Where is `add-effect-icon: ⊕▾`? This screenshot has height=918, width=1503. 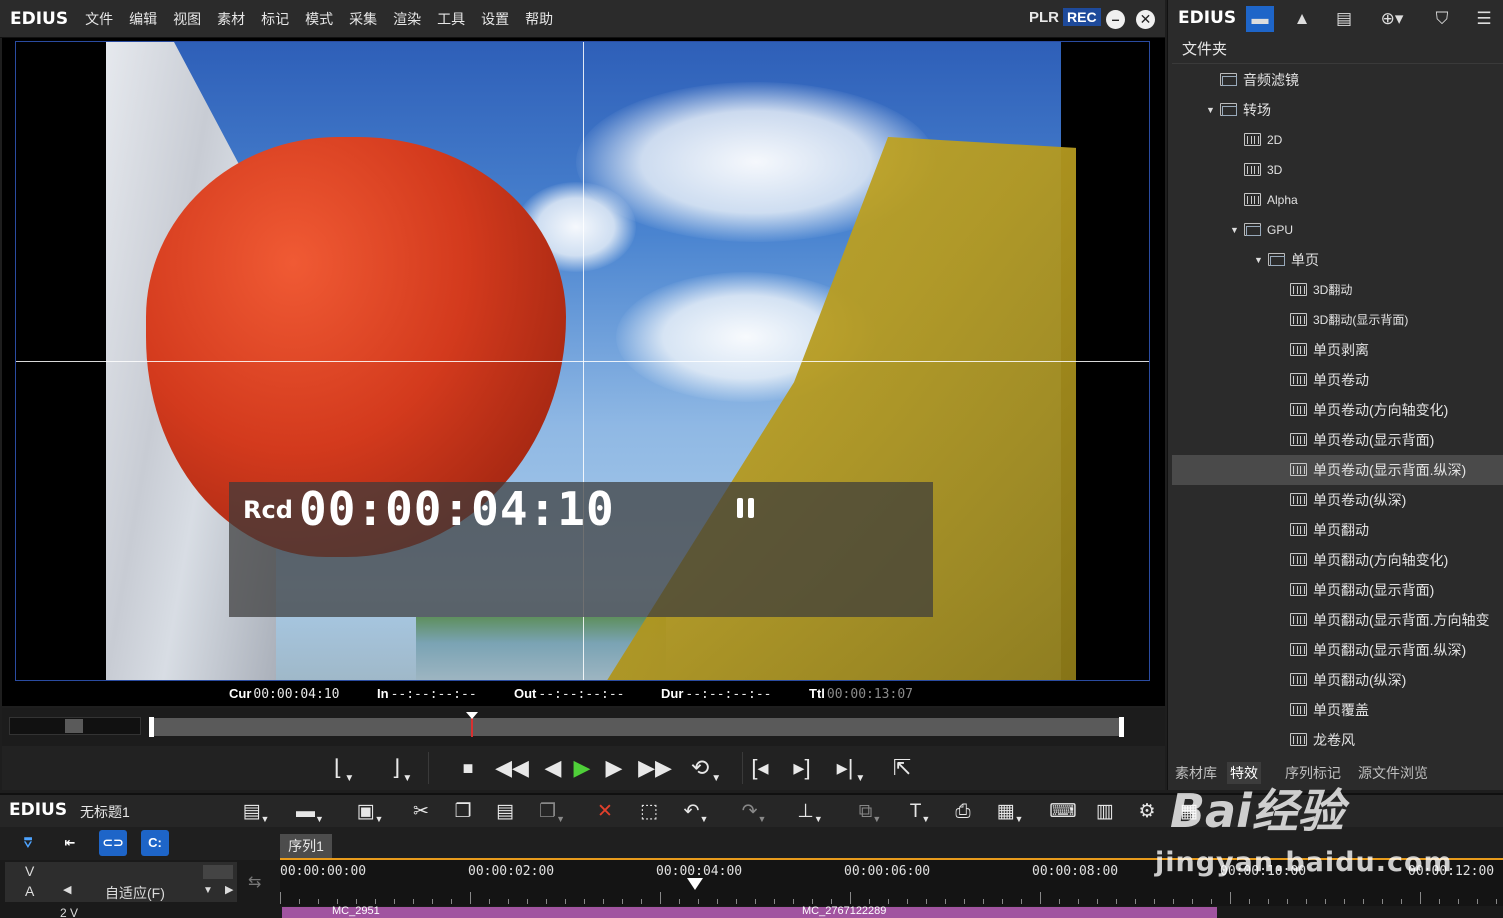 add-effect-icon: ⊕▾ is located at coordinates (1392, 19).